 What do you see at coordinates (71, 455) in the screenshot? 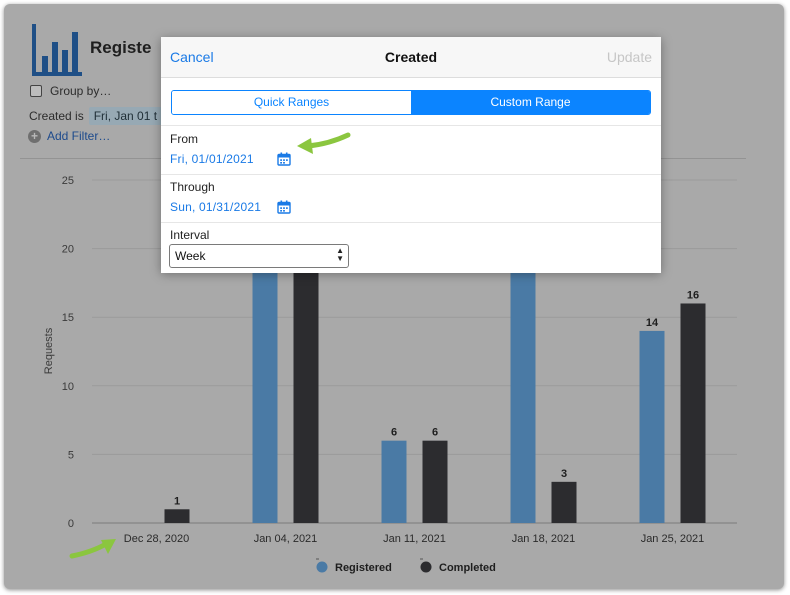
I see `y-tick-label: 5` at bounding box center [71, 455].